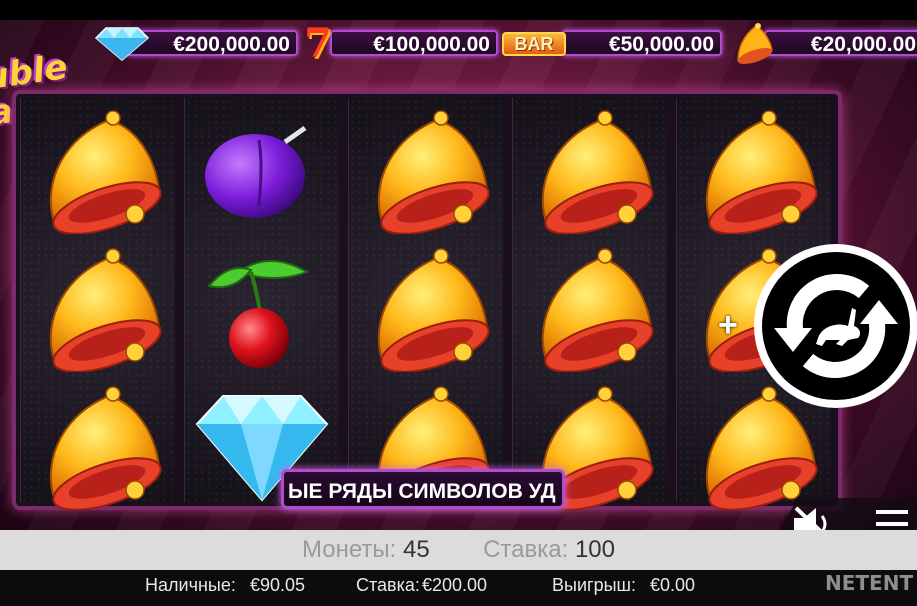  What do you see at coordinates (814, 517) in the screenshot?
I see `speaker-muted-icon` at bounding box center [814, 517].